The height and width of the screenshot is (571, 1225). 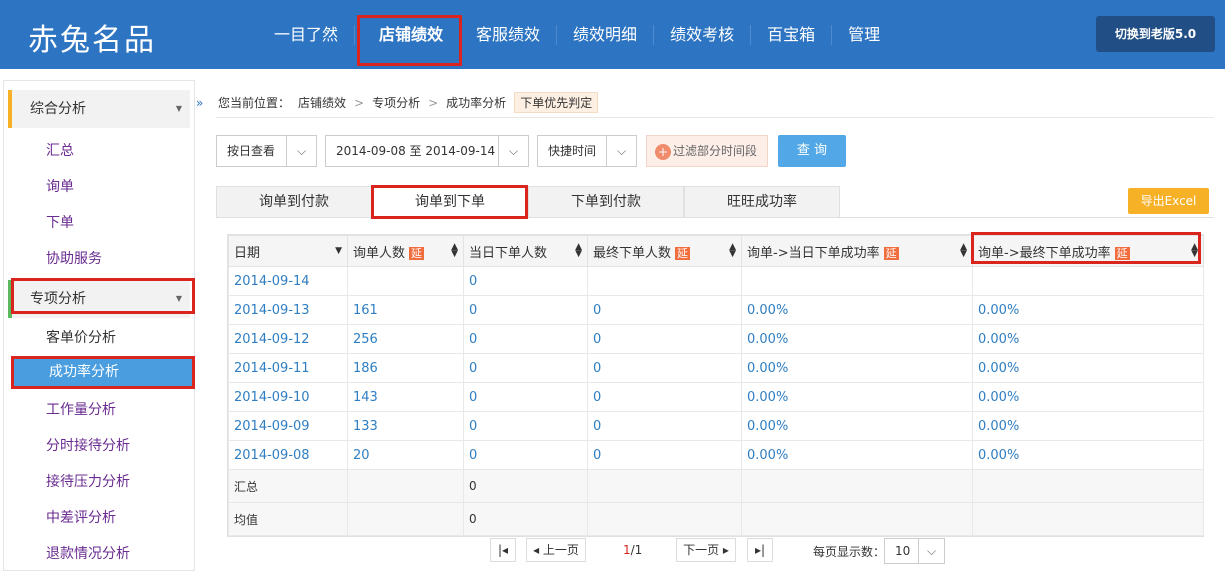 I want to click on column-label: 当日下单人数, so click(x=508, y=253).